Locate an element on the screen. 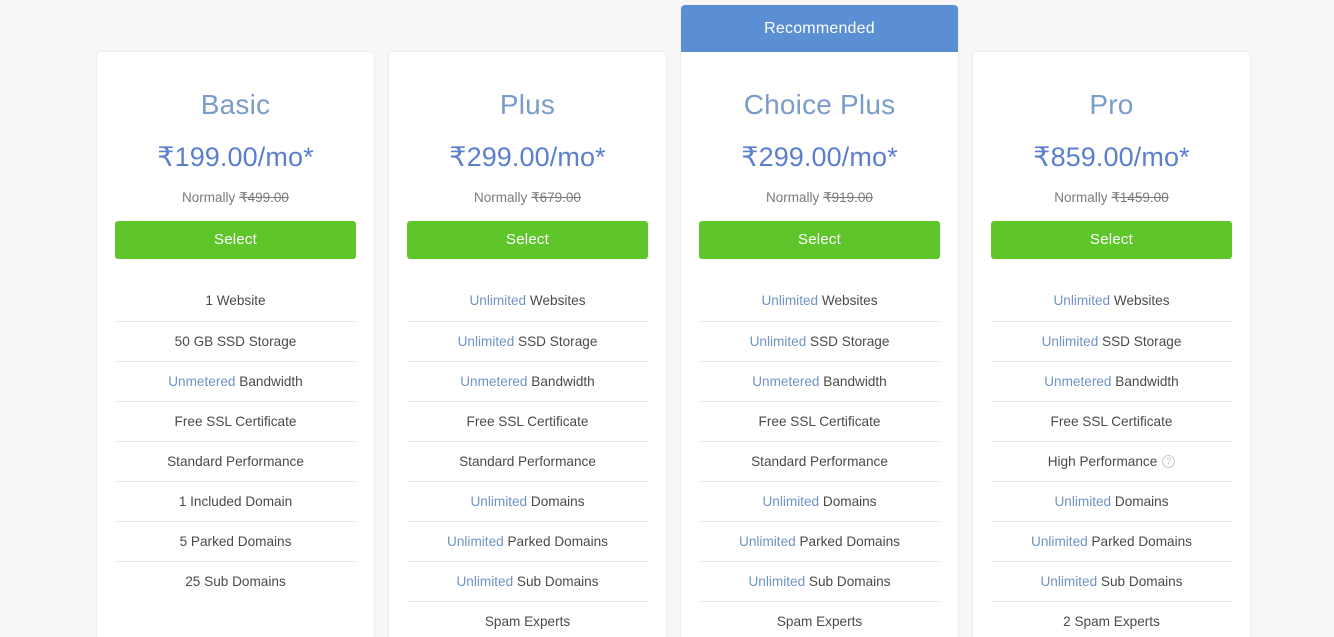 The height and width of the screenshot is (637, 1334). feature-label: 25 Sub Domains is located at coordinates (235, 581).